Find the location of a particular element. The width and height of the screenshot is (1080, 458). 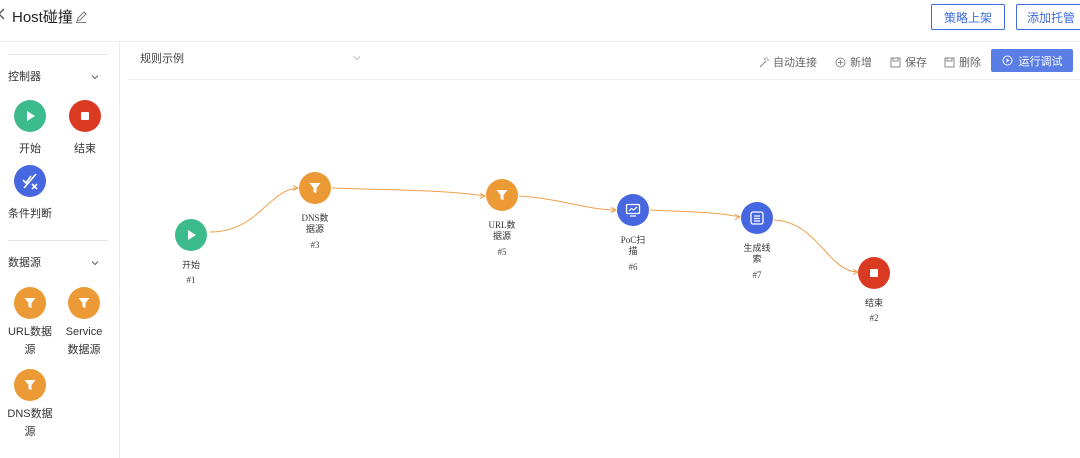

tool-end: 结束 is located at coordinates (85, 129).